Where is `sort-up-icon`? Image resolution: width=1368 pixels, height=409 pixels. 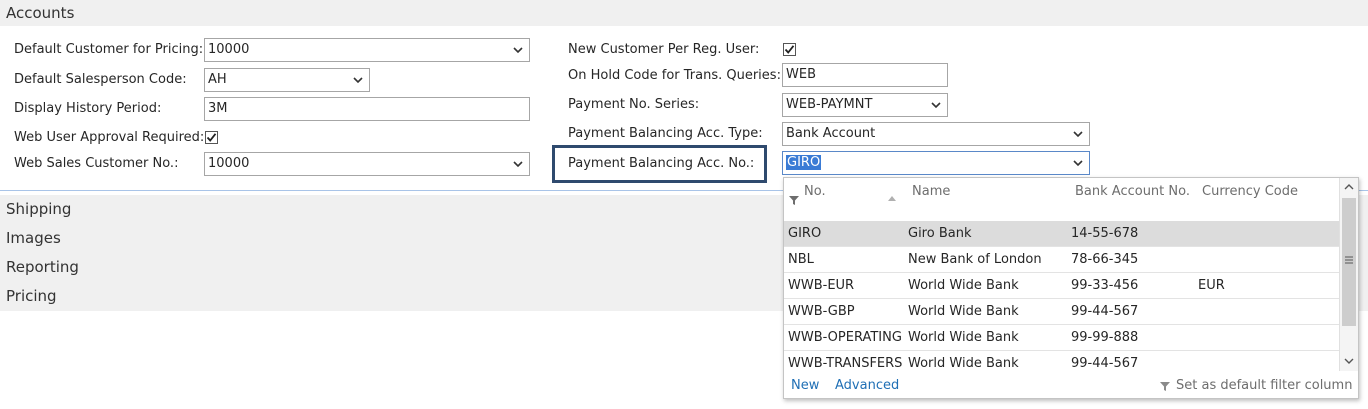
sort-up-icon is located at coordinates (892, 198).